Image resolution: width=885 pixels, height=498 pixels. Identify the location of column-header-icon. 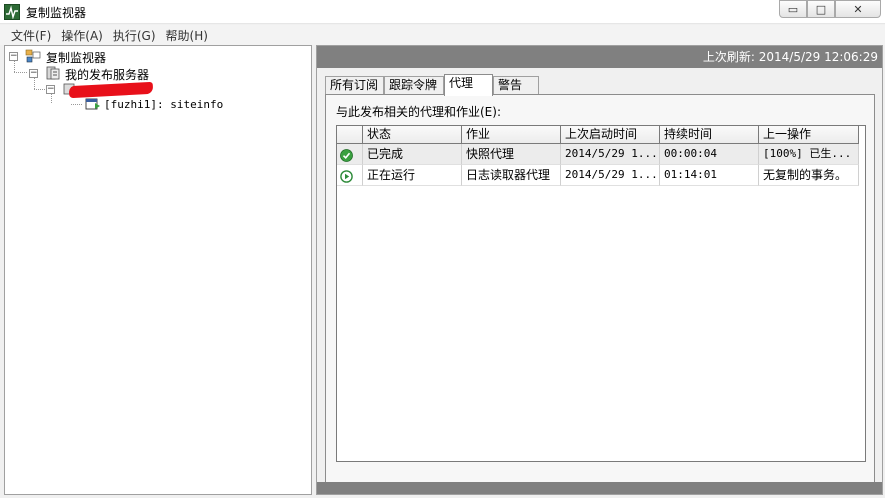
(350, 135).